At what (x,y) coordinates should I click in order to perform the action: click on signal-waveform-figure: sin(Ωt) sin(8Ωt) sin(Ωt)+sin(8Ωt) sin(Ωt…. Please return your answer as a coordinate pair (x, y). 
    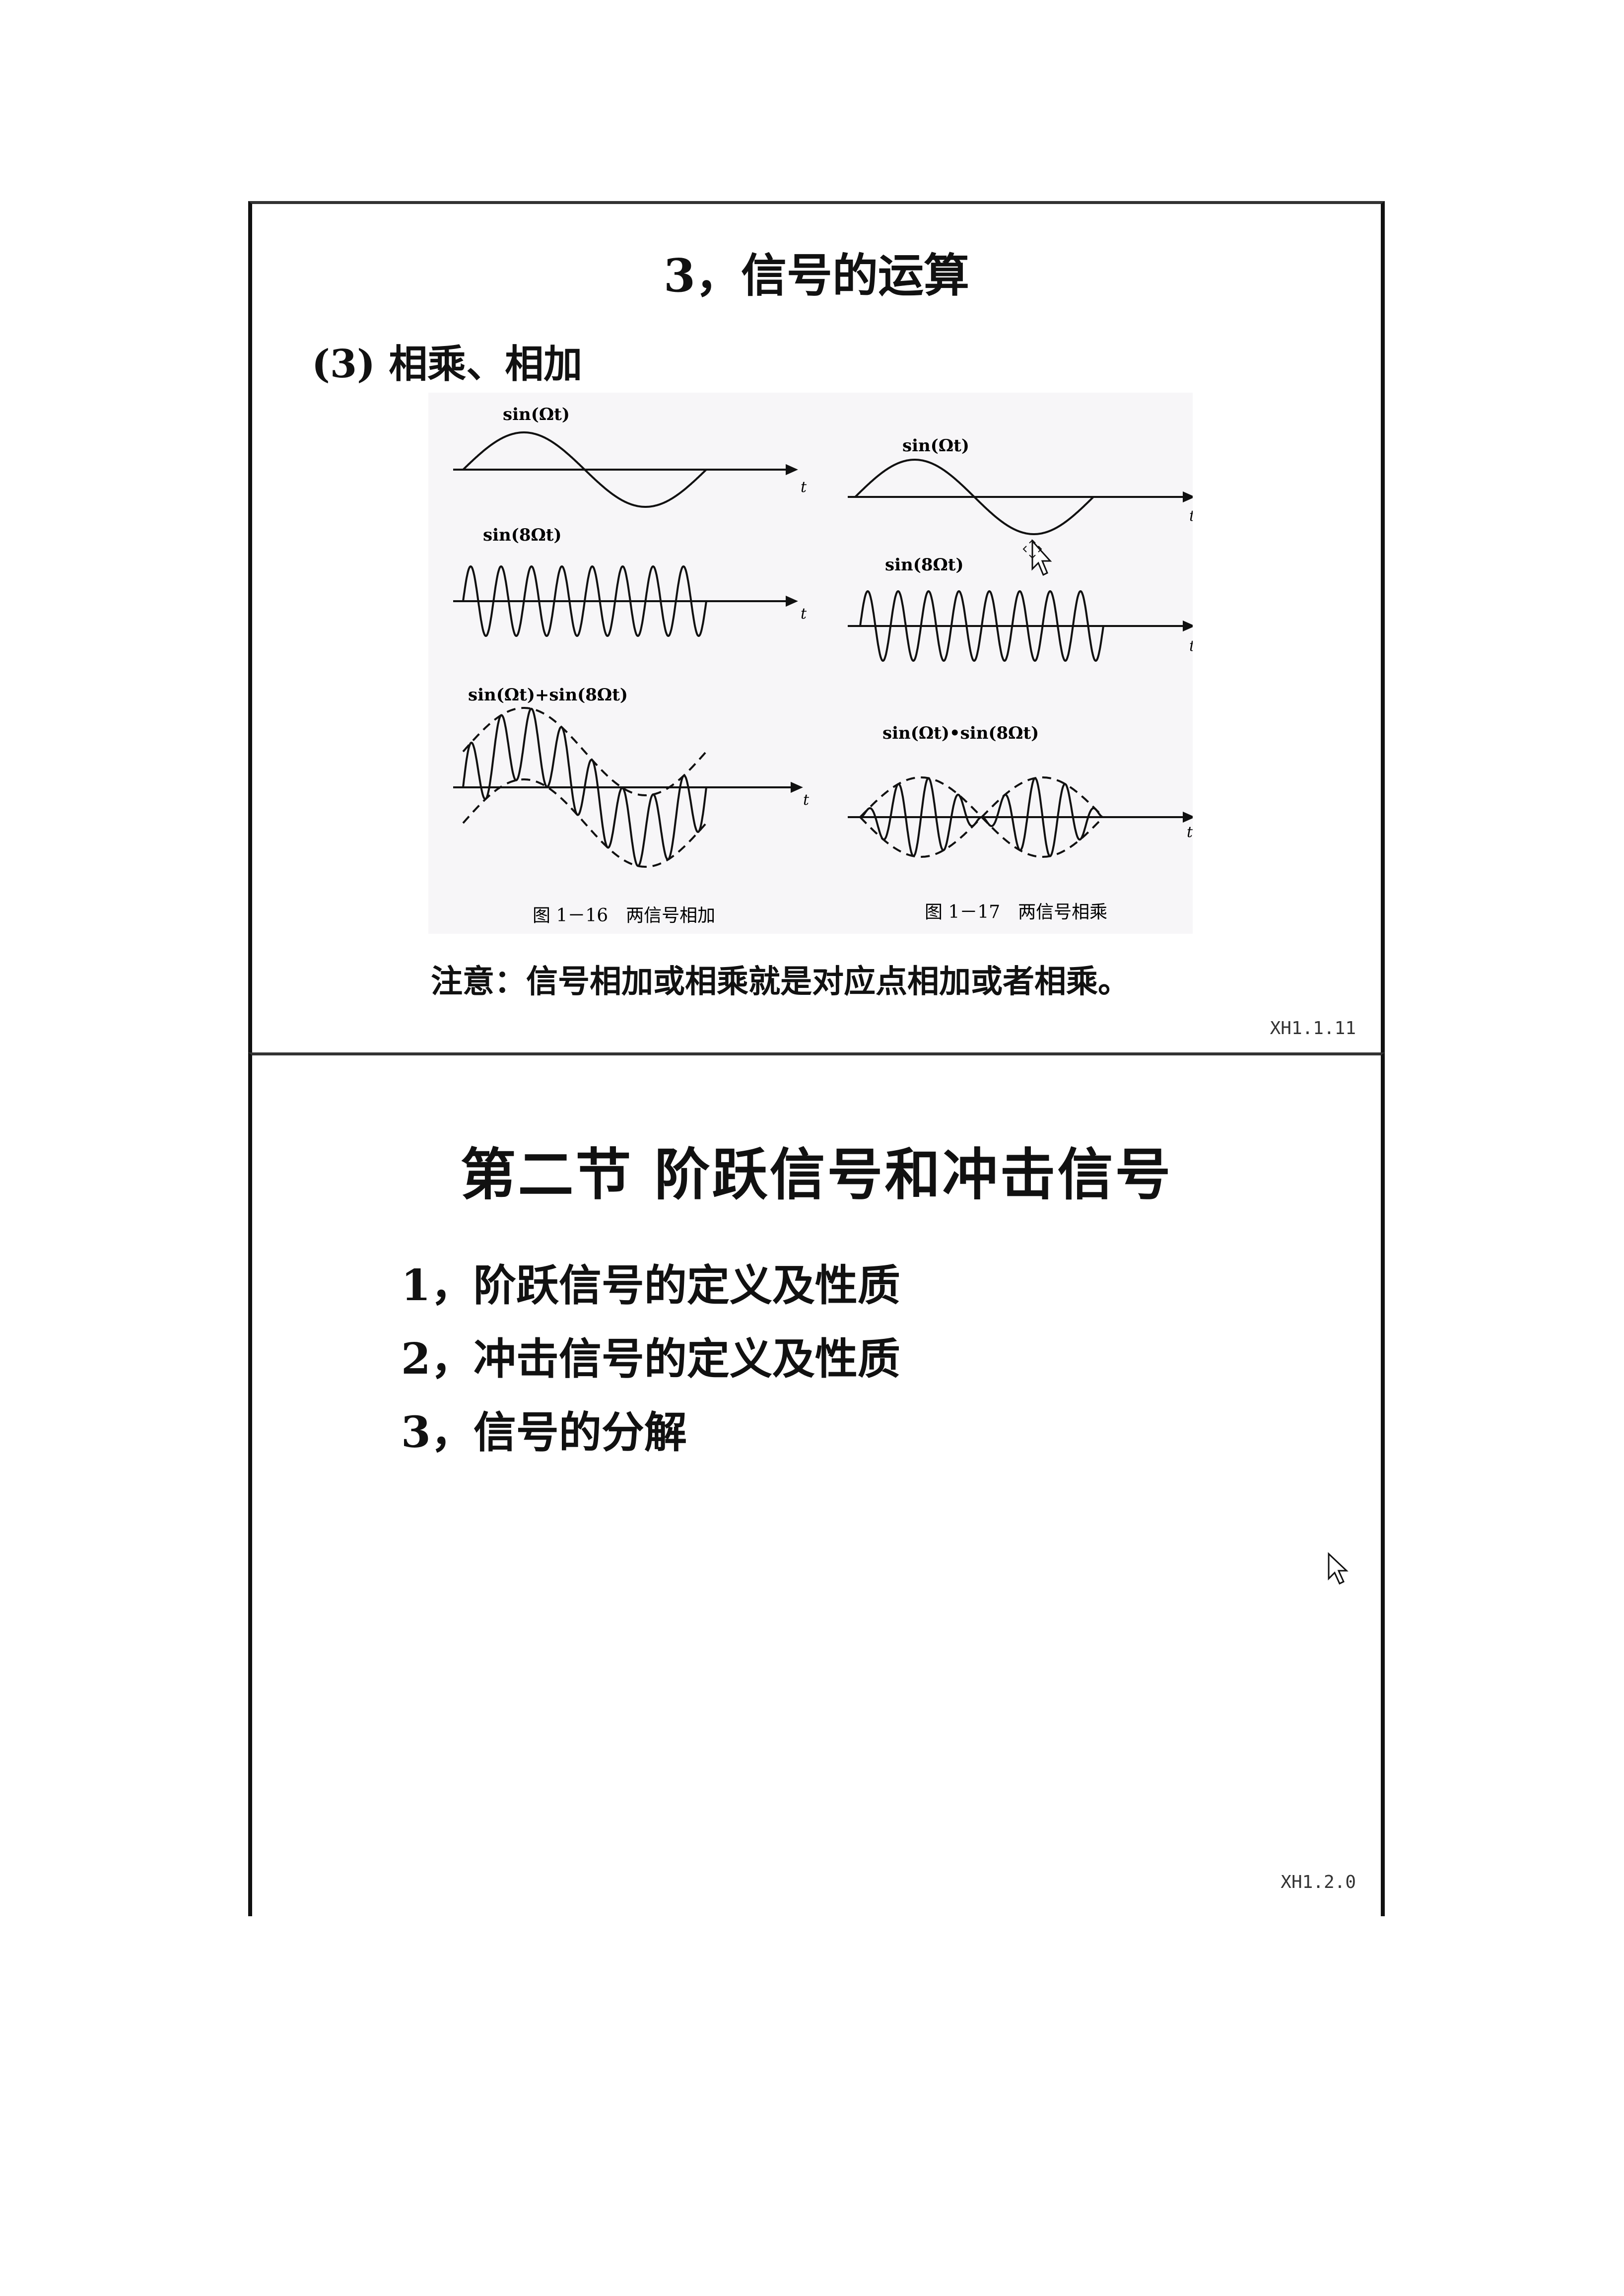
    Looking at the image, I should click on (810, 664).